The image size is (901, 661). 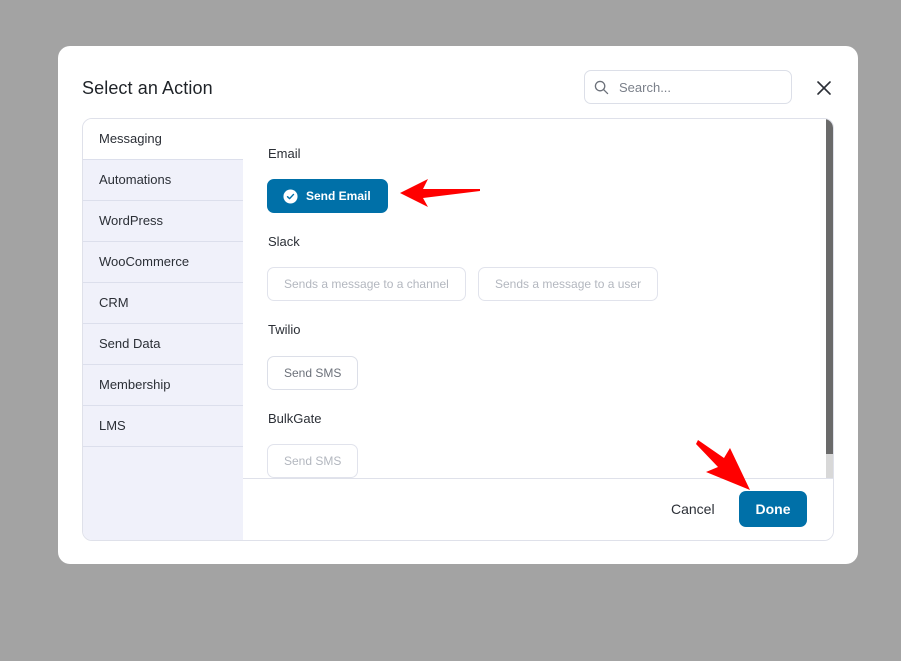 I want to click on sidebar-item-messaging: Messaging, so click(x=163, y=139).